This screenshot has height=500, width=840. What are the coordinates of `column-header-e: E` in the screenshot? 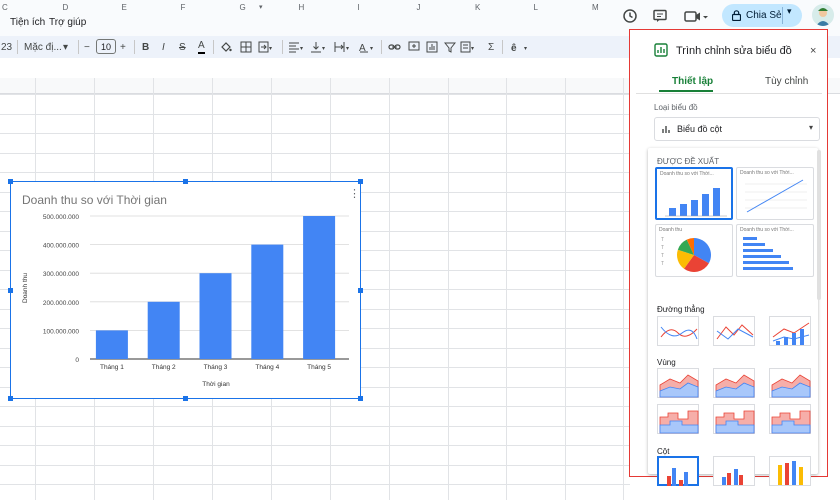 It's located at (124, 7).